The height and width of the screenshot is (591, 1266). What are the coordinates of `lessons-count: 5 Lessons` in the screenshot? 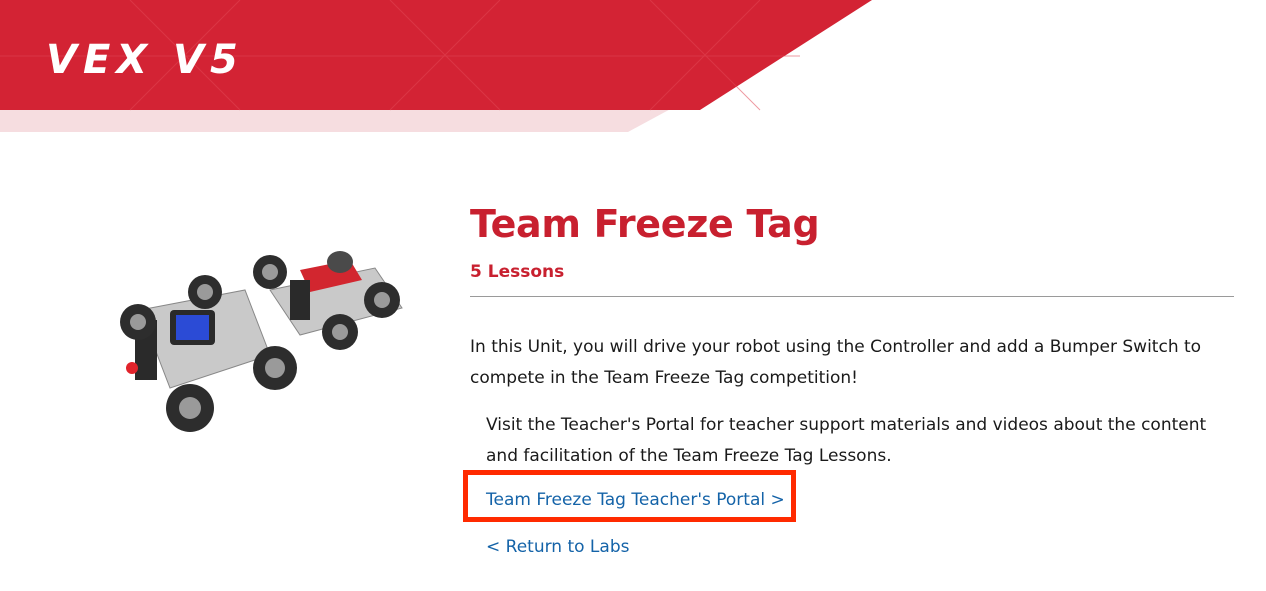 It's located at (517, 272).